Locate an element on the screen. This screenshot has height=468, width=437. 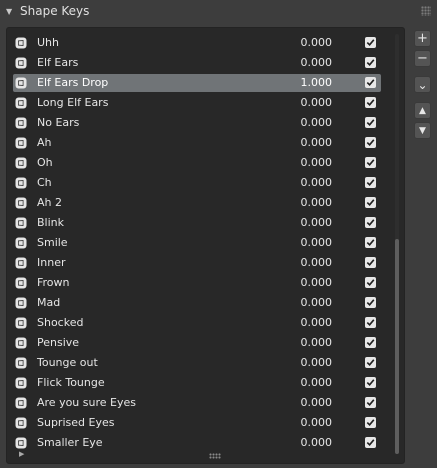
shape-key-row: Blink 0.000 is located at coordinates (205, 223).